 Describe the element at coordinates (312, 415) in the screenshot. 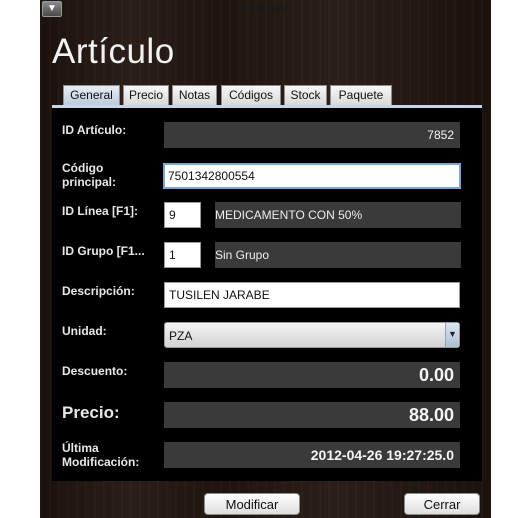

I see `precio-value: 88.00` at that location.